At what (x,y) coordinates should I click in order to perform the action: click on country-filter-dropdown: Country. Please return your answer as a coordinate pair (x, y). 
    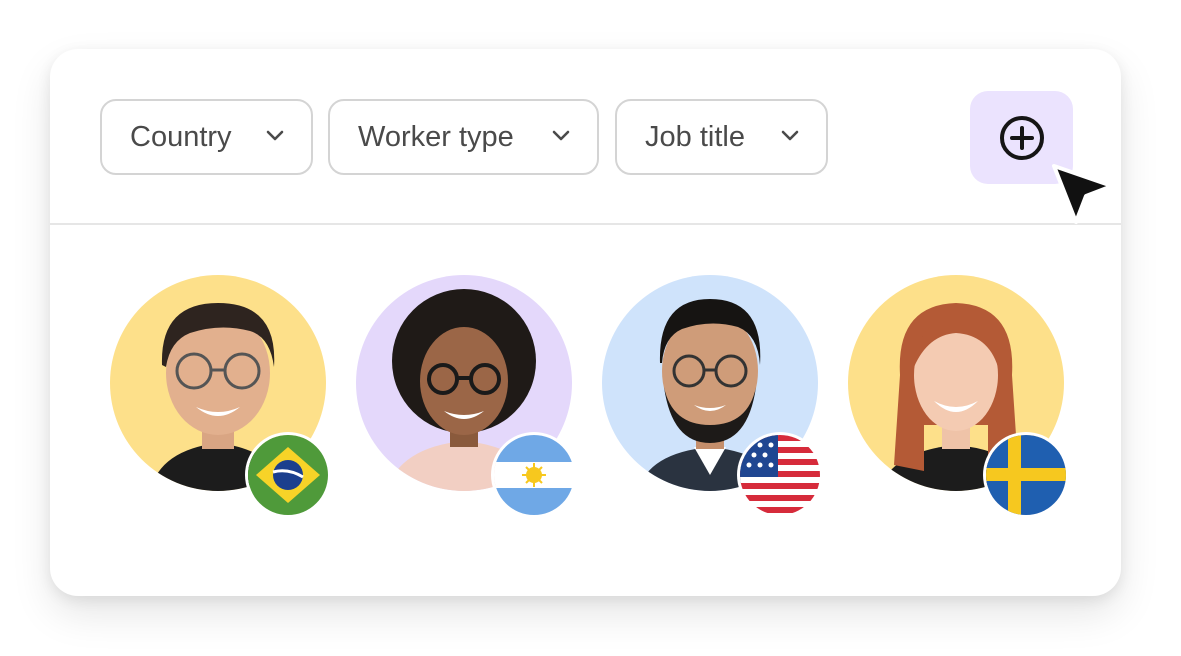
    Looking at the image, I should click on (206, 137).